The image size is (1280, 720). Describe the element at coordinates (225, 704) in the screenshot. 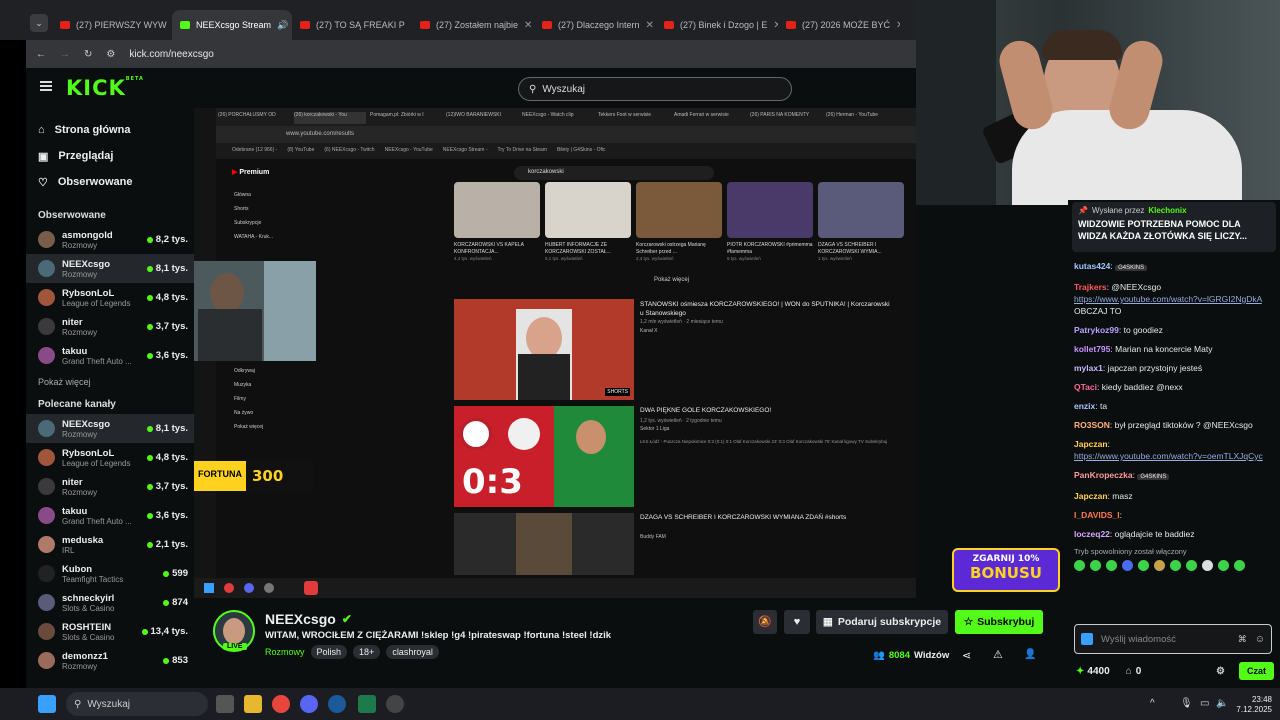

I see `task-view-icon` at that location.